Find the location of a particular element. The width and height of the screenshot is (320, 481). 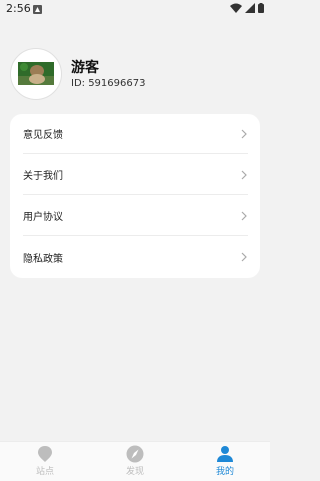

system-icons is located at coordinates (247, 8).